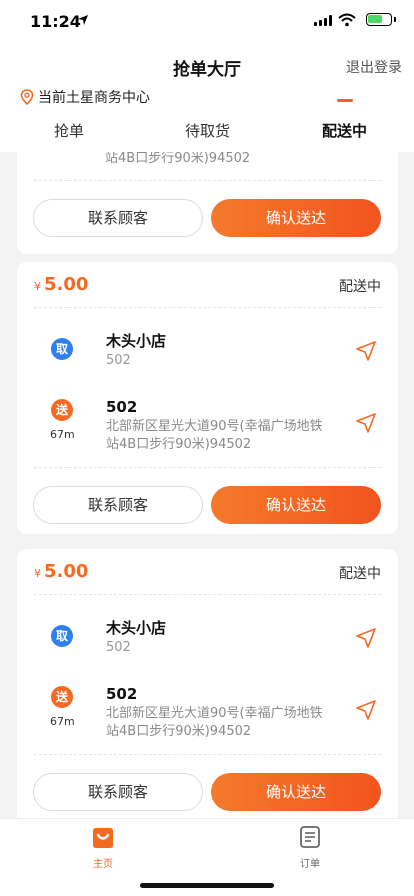  I want to click on bottom-nav: 主页 订单, so click(207, 857).